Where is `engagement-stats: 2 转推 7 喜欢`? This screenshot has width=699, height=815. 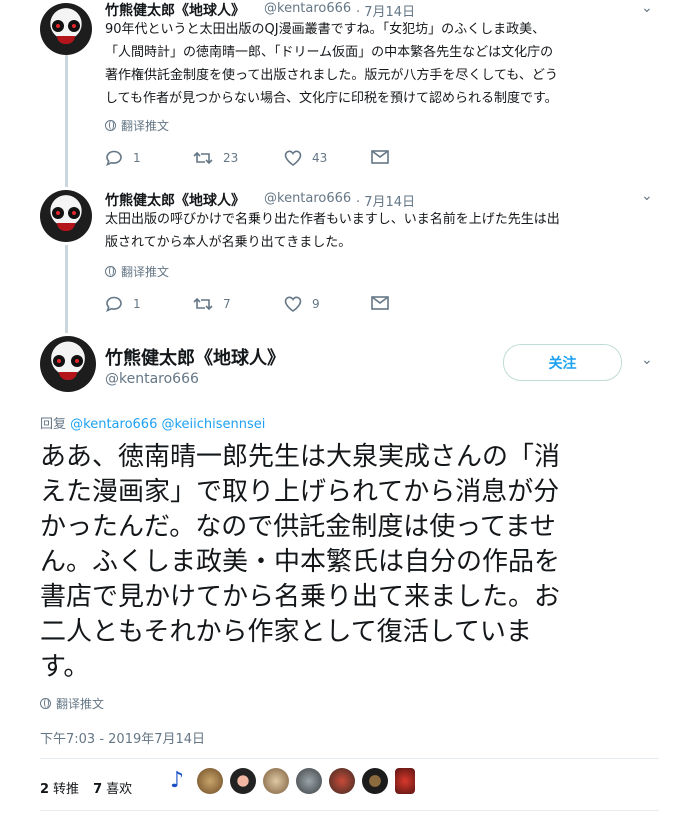
engagement-stats: 2 转推 7 喜欢 is located at coordinates (86, 787).